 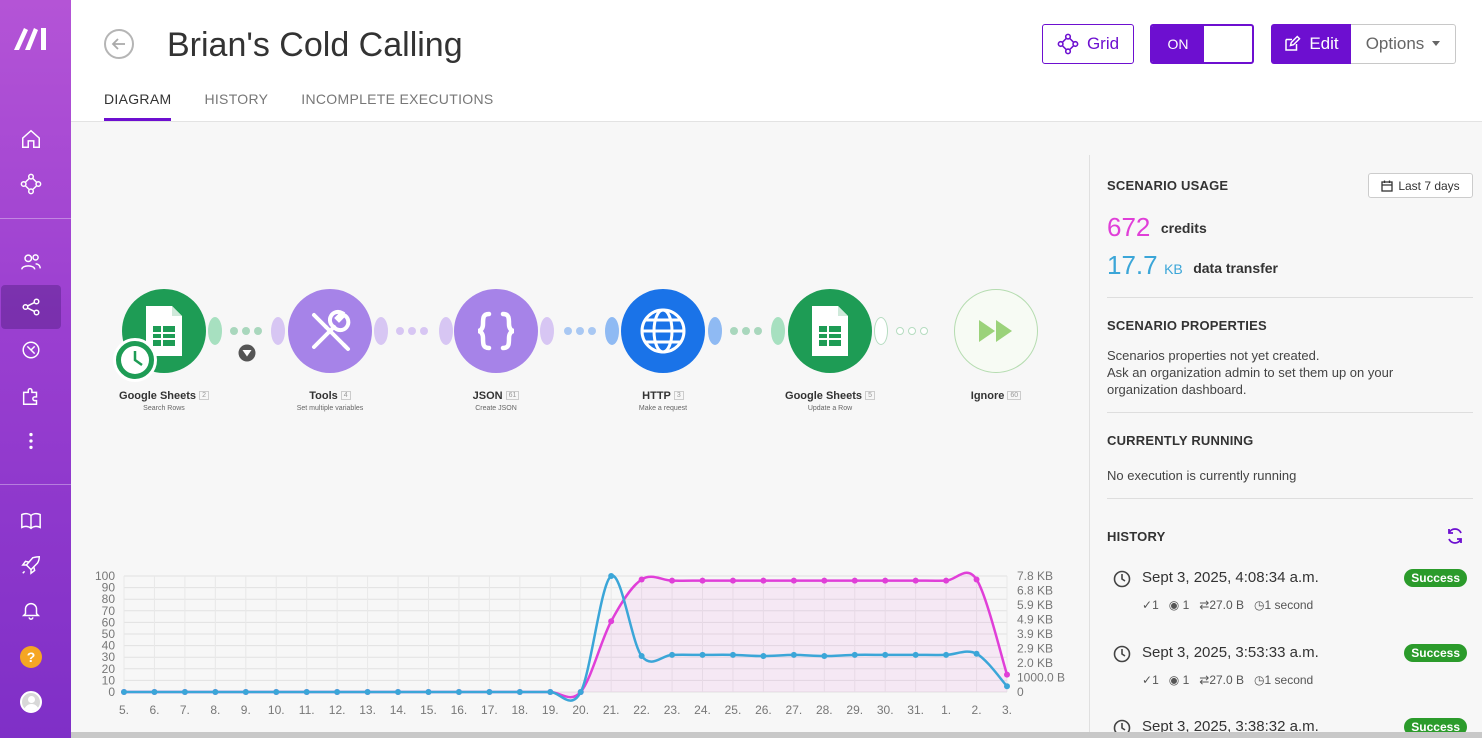 I want to click on puzzle-icon, so click(x=31, y=396).